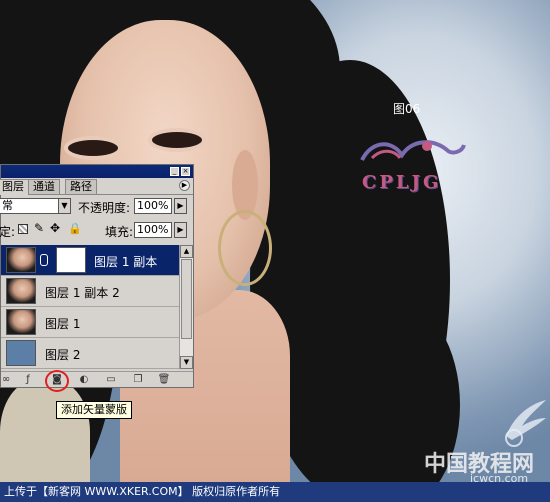 This screenshot has width=550, height=502. I want to click on fill-arrow-icon: ▶, so click(180, 230).